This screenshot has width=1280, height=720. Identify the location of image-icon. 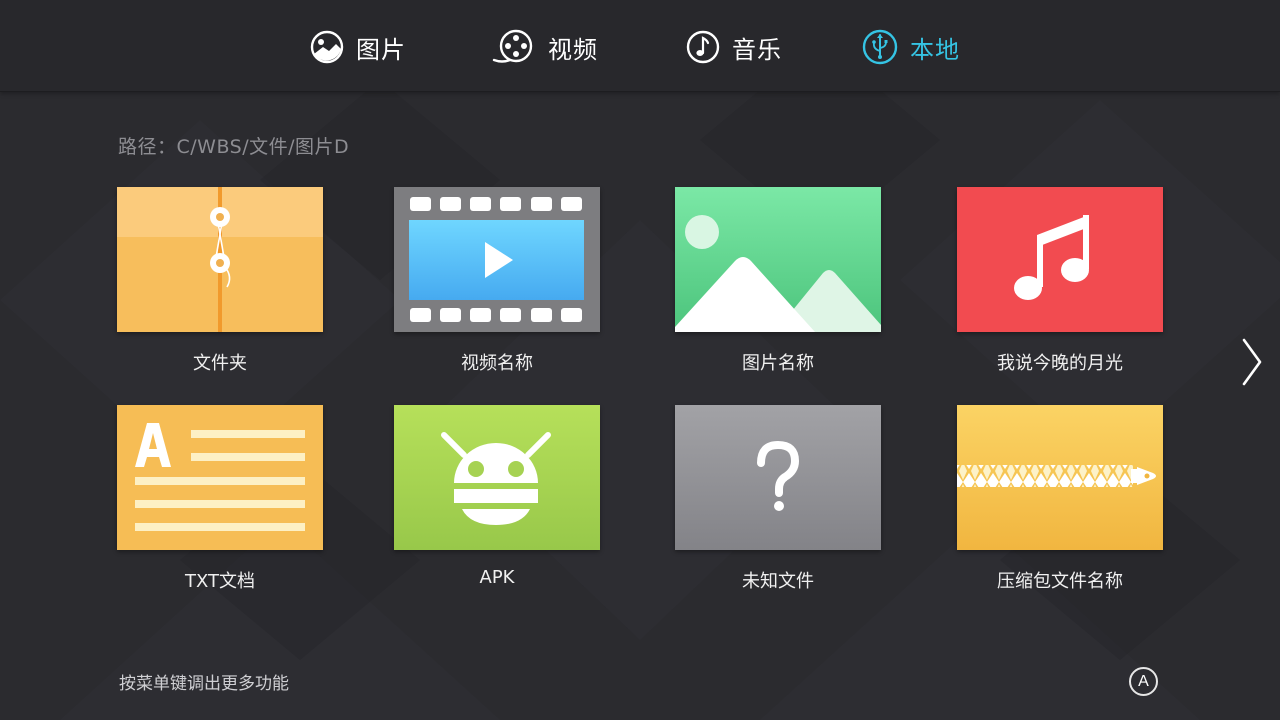
(327, 47).